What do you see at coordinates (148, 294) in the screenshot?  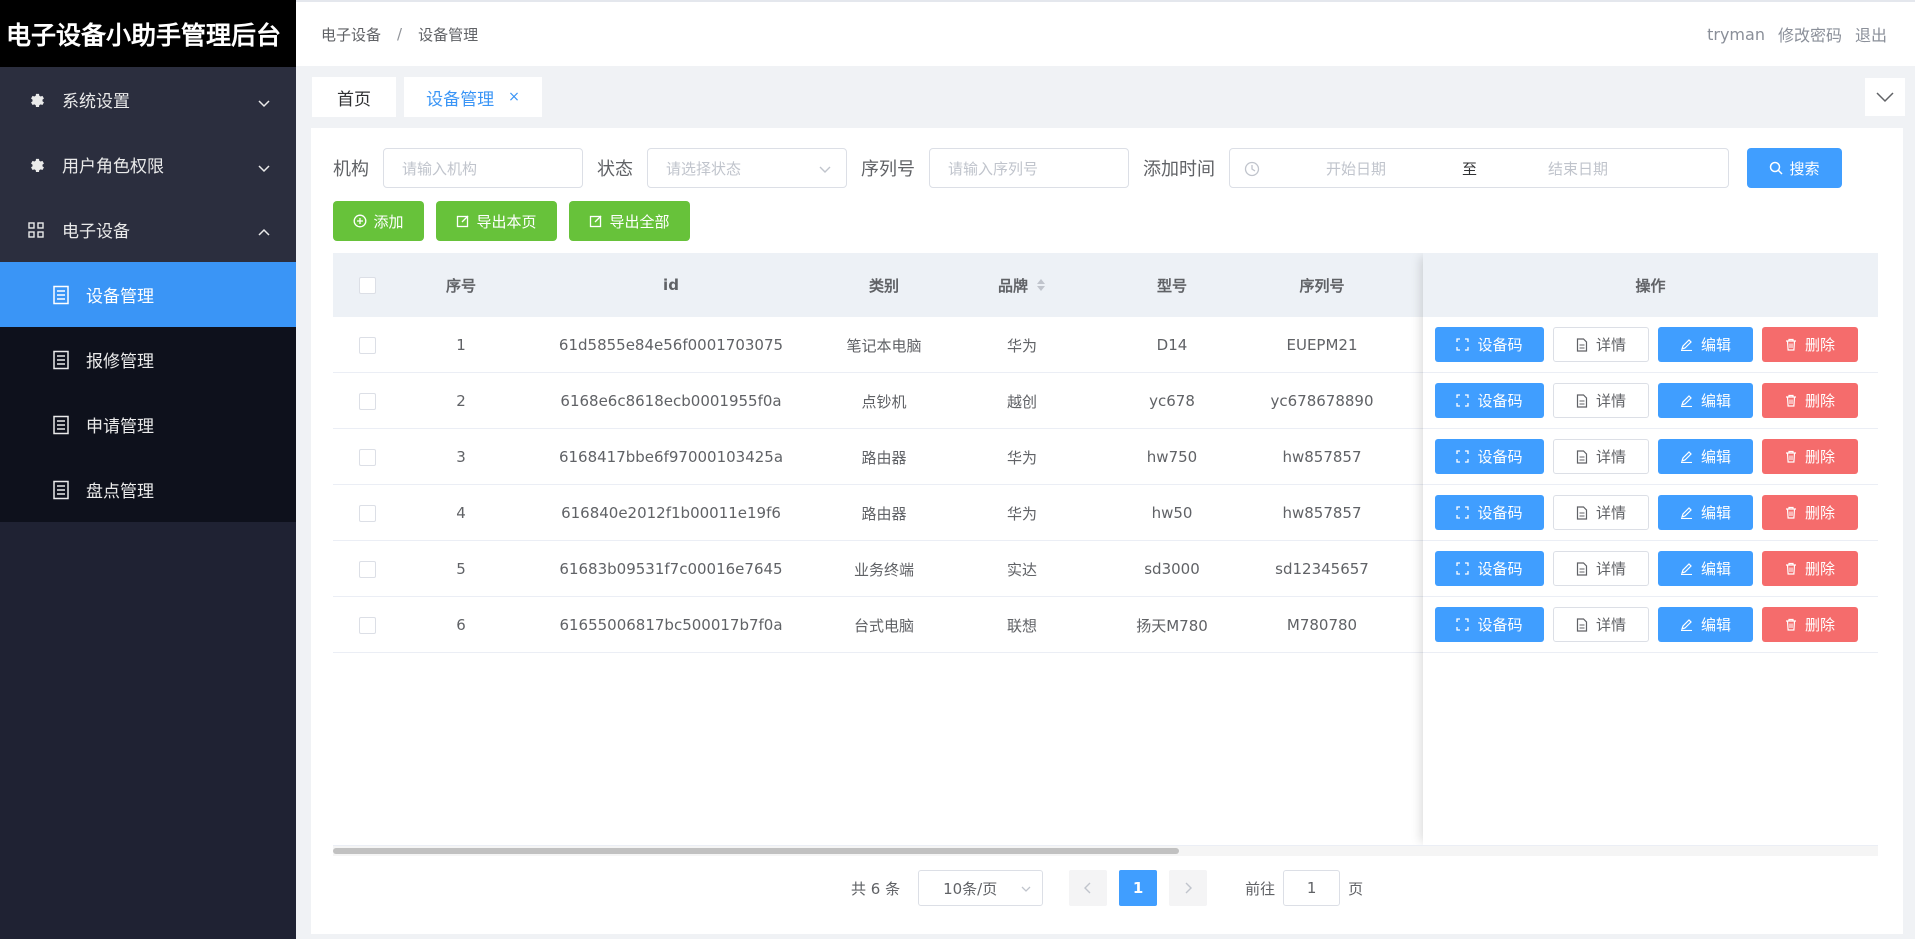 I see `sidebar-item-device-management: 设备管理` at bounding box center [148, 294].